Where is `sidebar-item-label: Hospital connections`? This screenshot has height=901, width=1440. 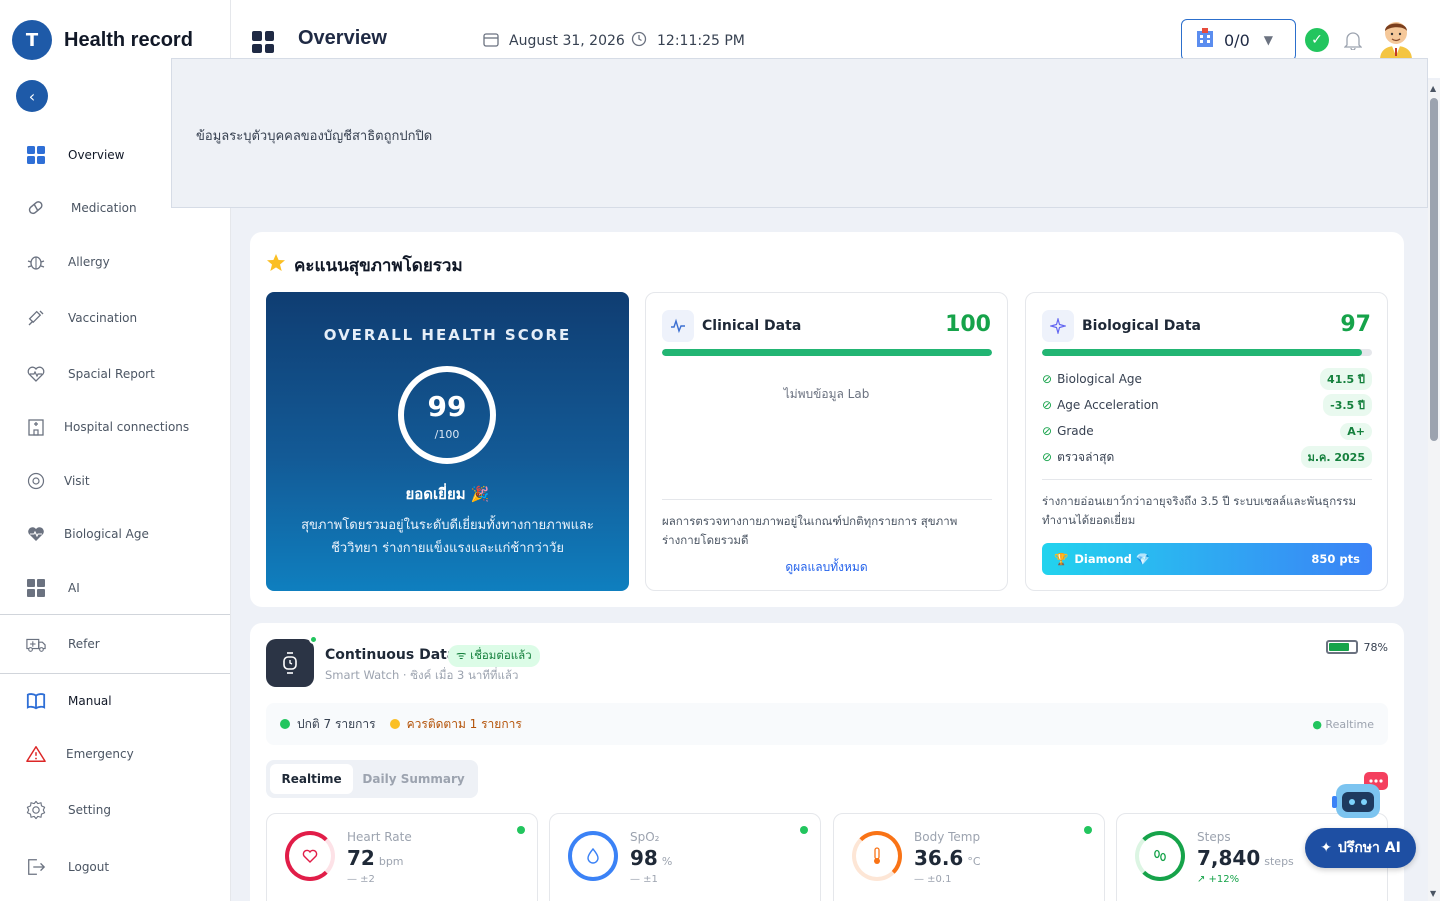 sidebar-item-label: Hospital connections is located at coordinates (127, 427).